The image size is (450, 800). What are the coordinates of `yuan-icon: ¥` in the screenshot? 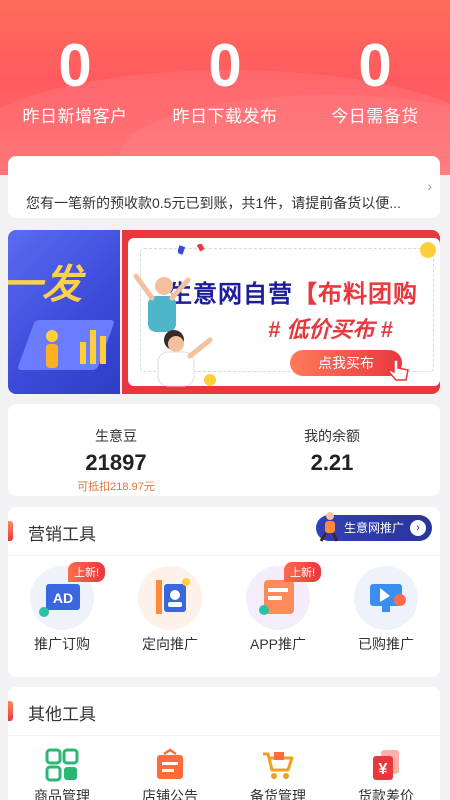 It's located at (386, 765).